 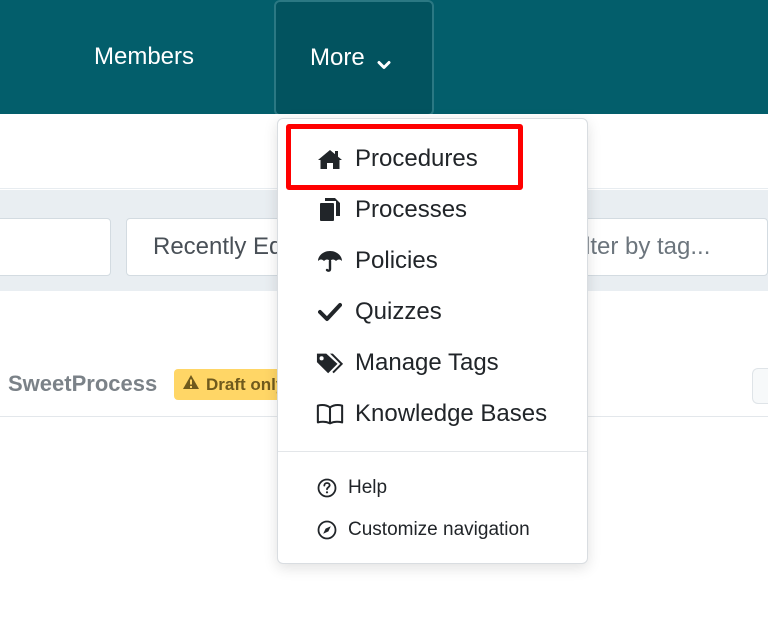 I want to click on menu-item-manage-tags: Manage Tags, so click(x=432, y=363).